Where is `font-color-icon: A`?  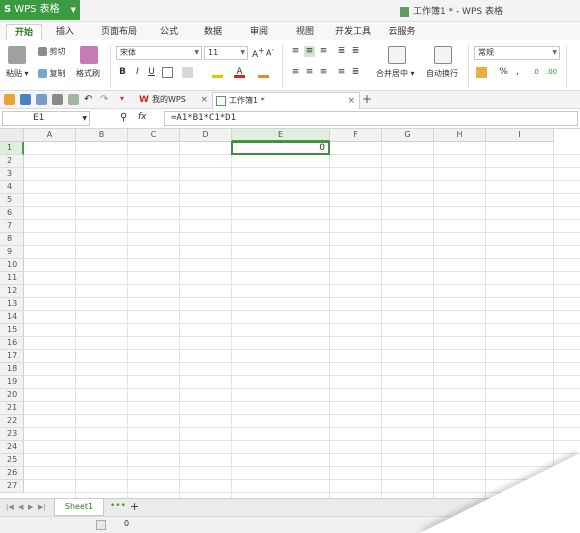
font-color-icon: A is located at coordinates (239, 72).